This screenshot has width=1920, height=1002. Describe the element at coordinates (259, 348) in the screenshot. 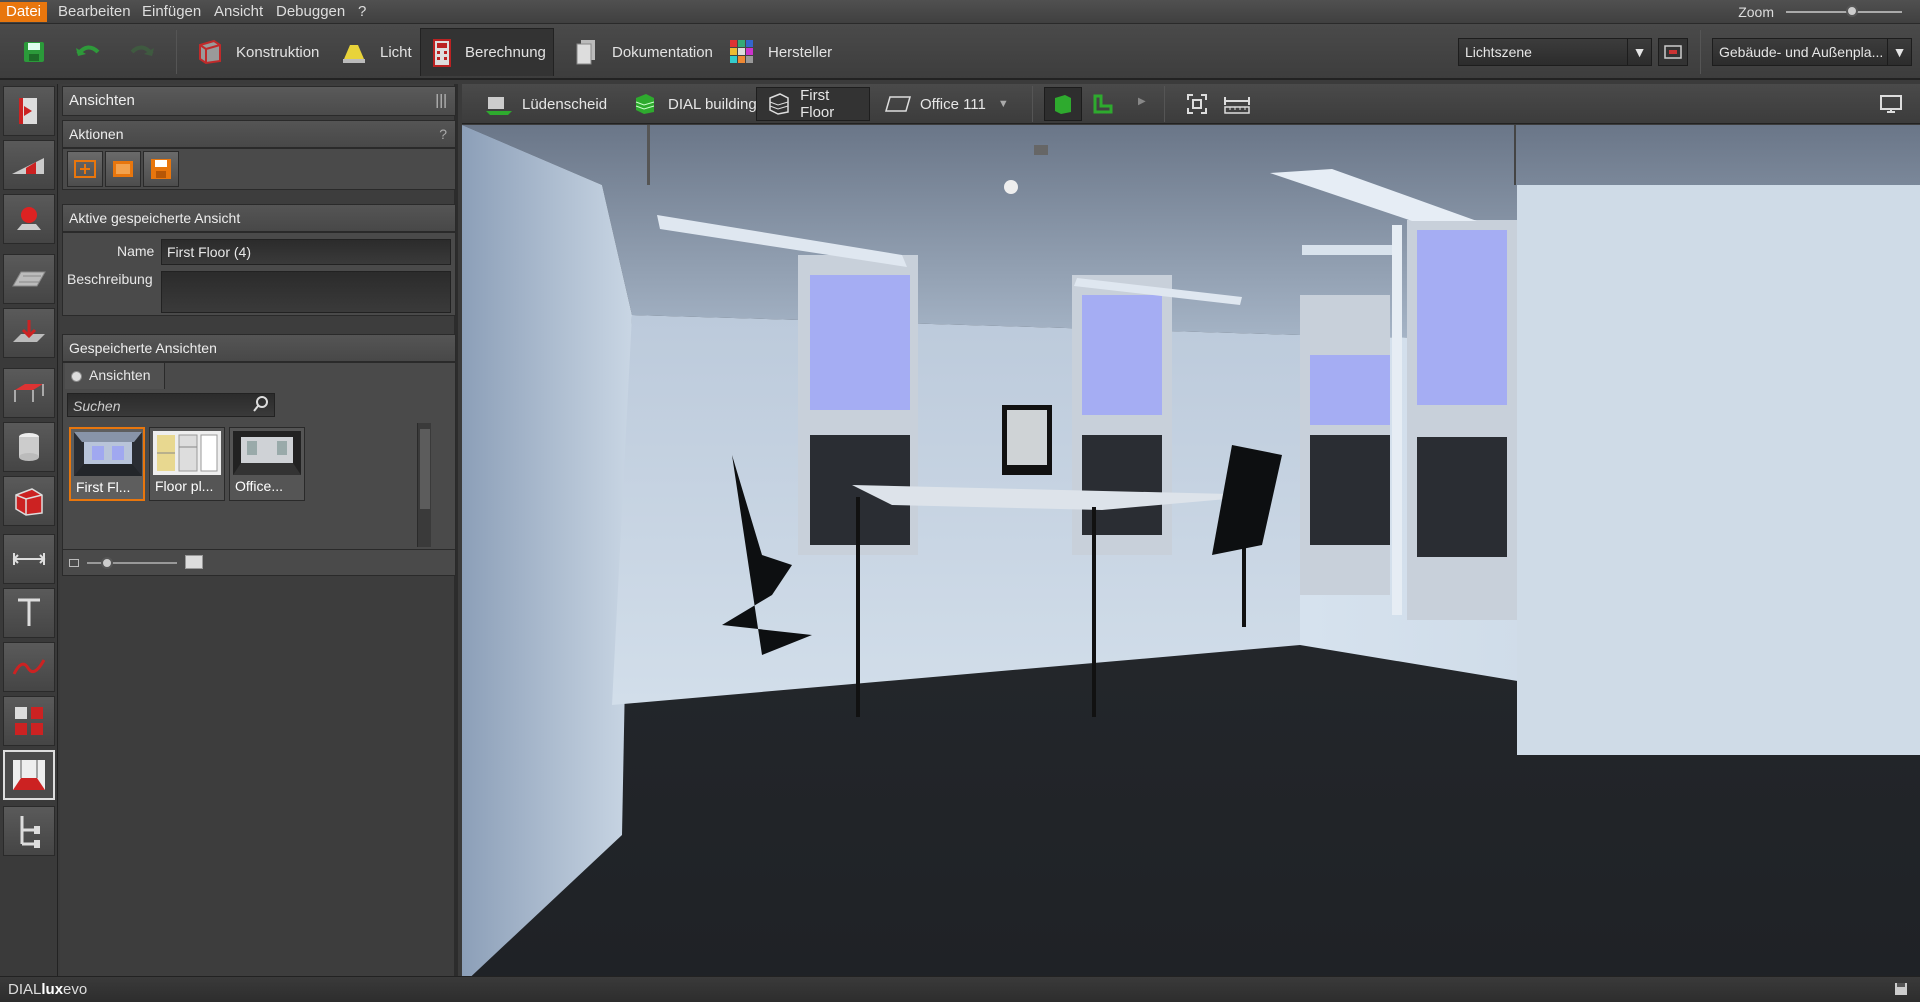

I see `saved-views-section-header: Gespeicherte Ansichten` at that location.